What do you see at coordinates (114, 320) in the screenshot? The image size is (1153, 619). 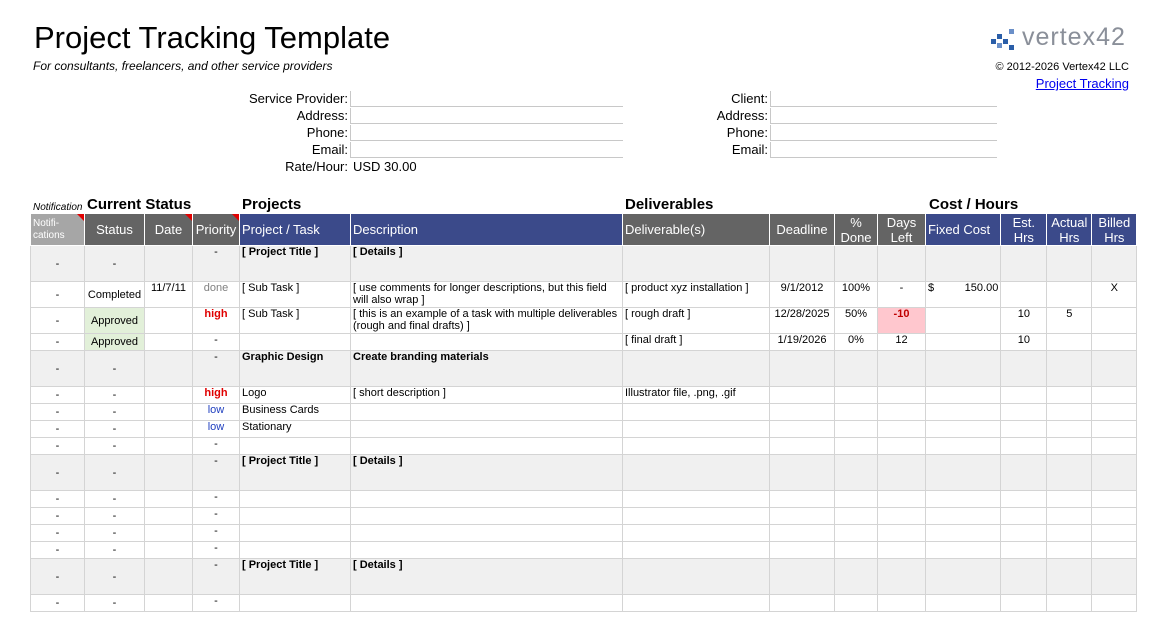 I see `status-cell: Approved` at bounding box center [114, 320].